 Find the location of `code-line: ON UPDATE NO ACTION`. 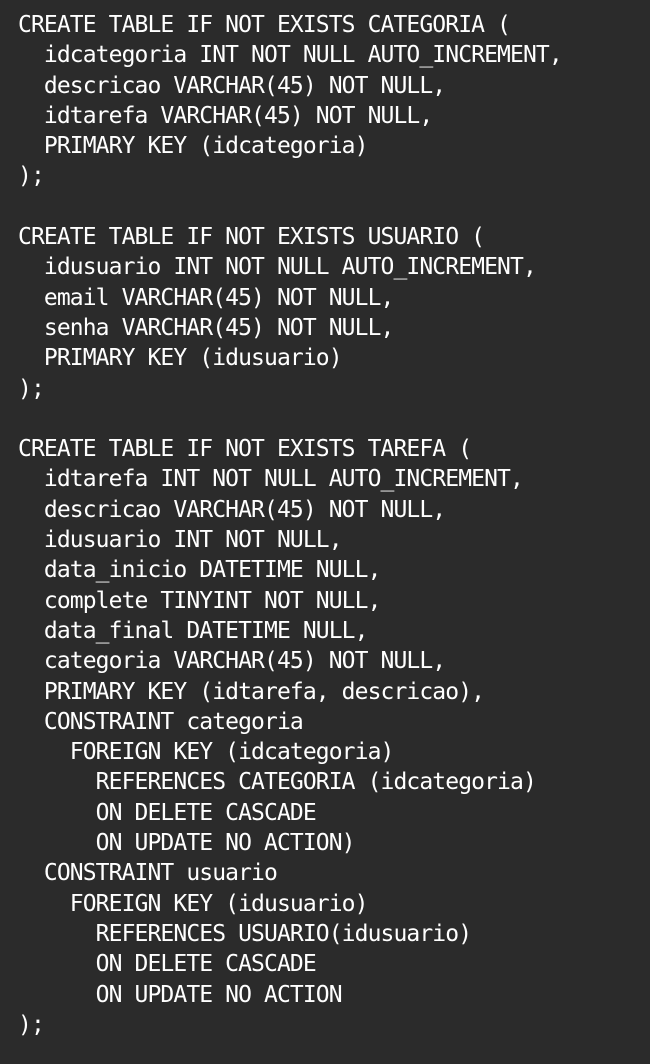

code-line: ON UPDATE NO ACTION is located at coordinates (180, 994).